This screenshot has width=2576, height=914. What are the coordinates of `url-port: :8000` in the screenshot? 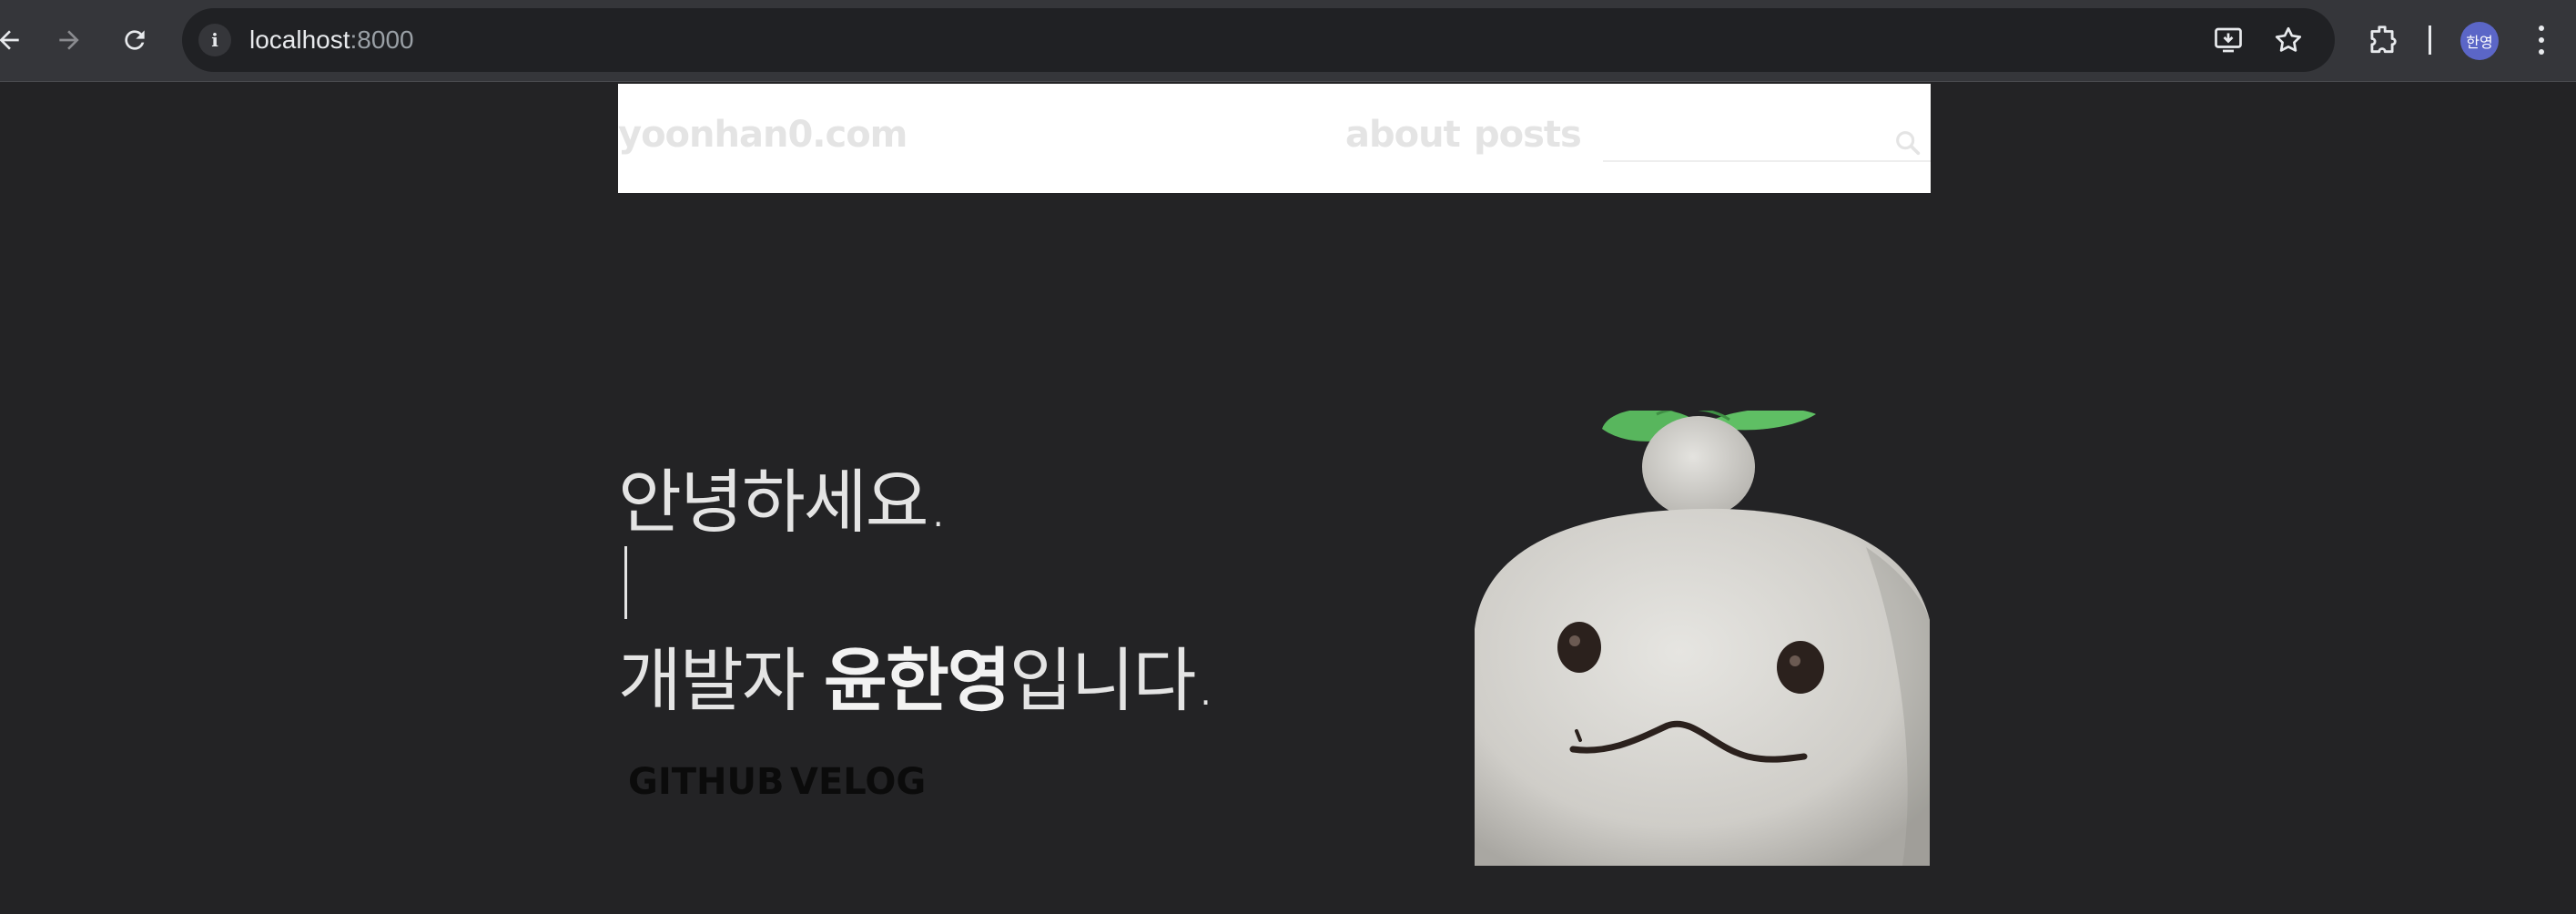 It's located at (382, 39).